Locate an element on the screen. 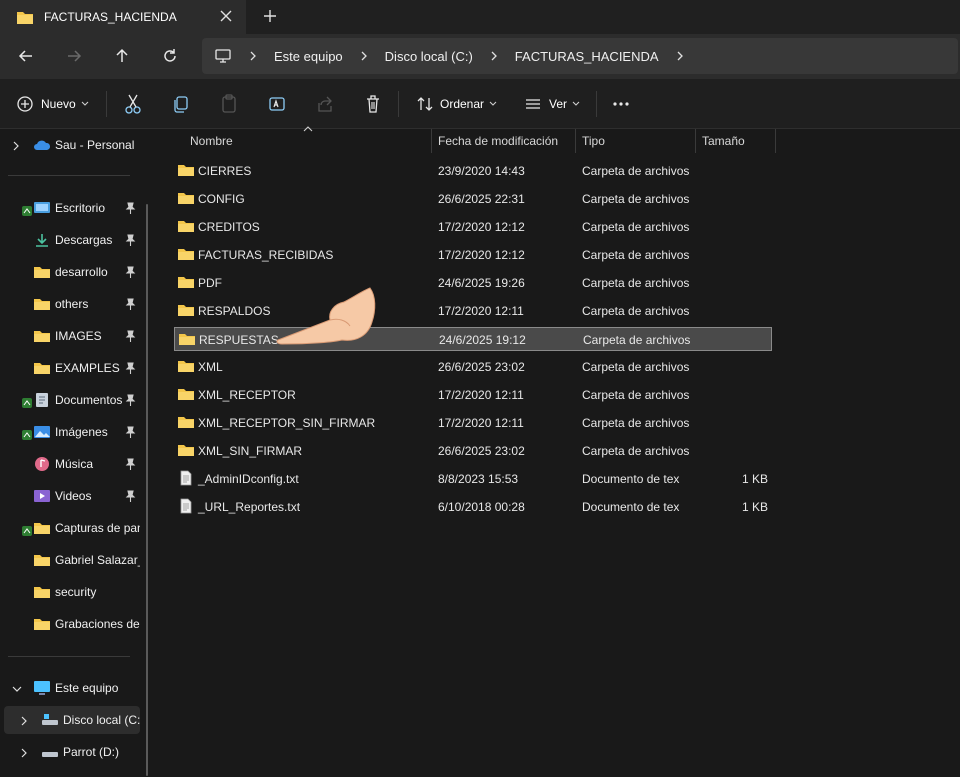  paste-icon is located at coordinates (229, 104).